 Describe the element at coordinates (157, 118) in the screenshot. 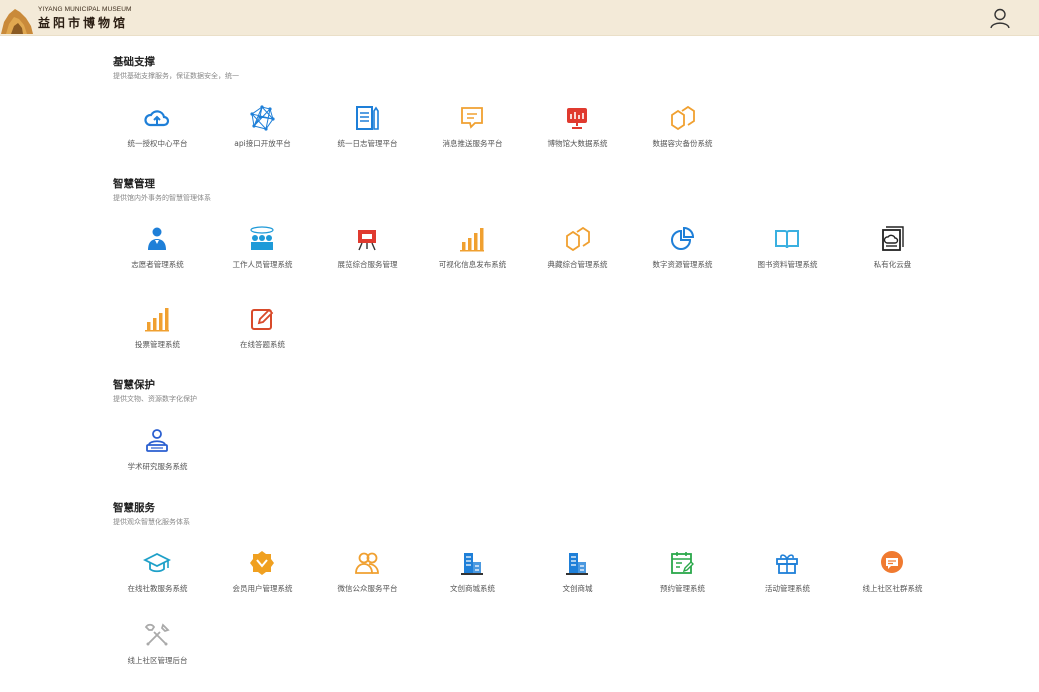

I see `cloud-upload-icon` at that location.